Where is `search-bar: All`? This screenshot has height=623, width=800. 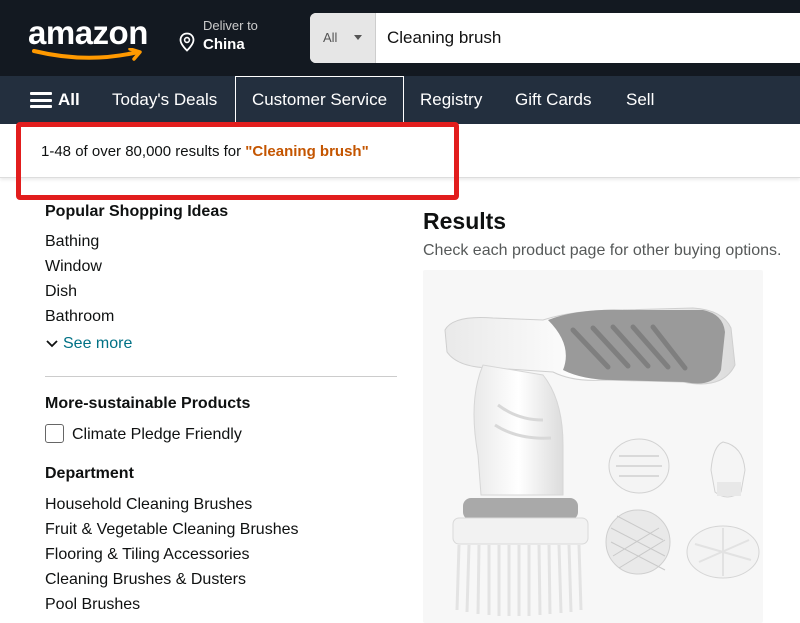 search-bar: All is located at coordinates (555, 38).